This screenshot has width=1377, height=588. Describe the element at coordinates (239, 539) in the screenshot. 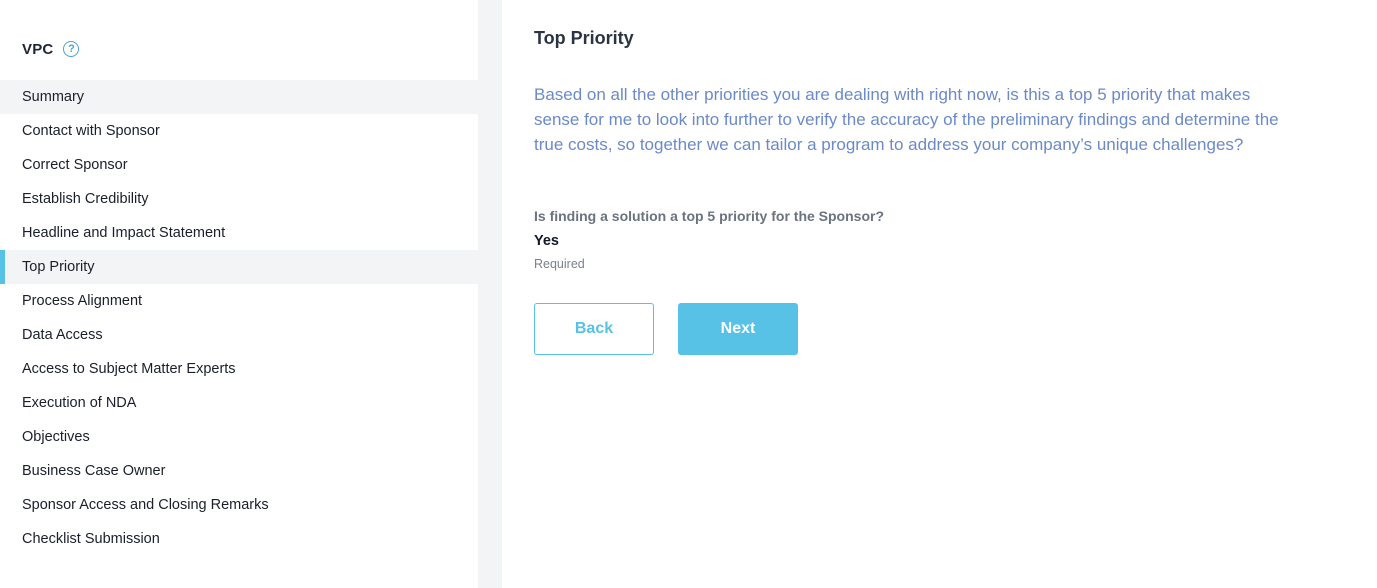

I see `sidebar-item-checklist-submission: Checklist Submission` at that location.